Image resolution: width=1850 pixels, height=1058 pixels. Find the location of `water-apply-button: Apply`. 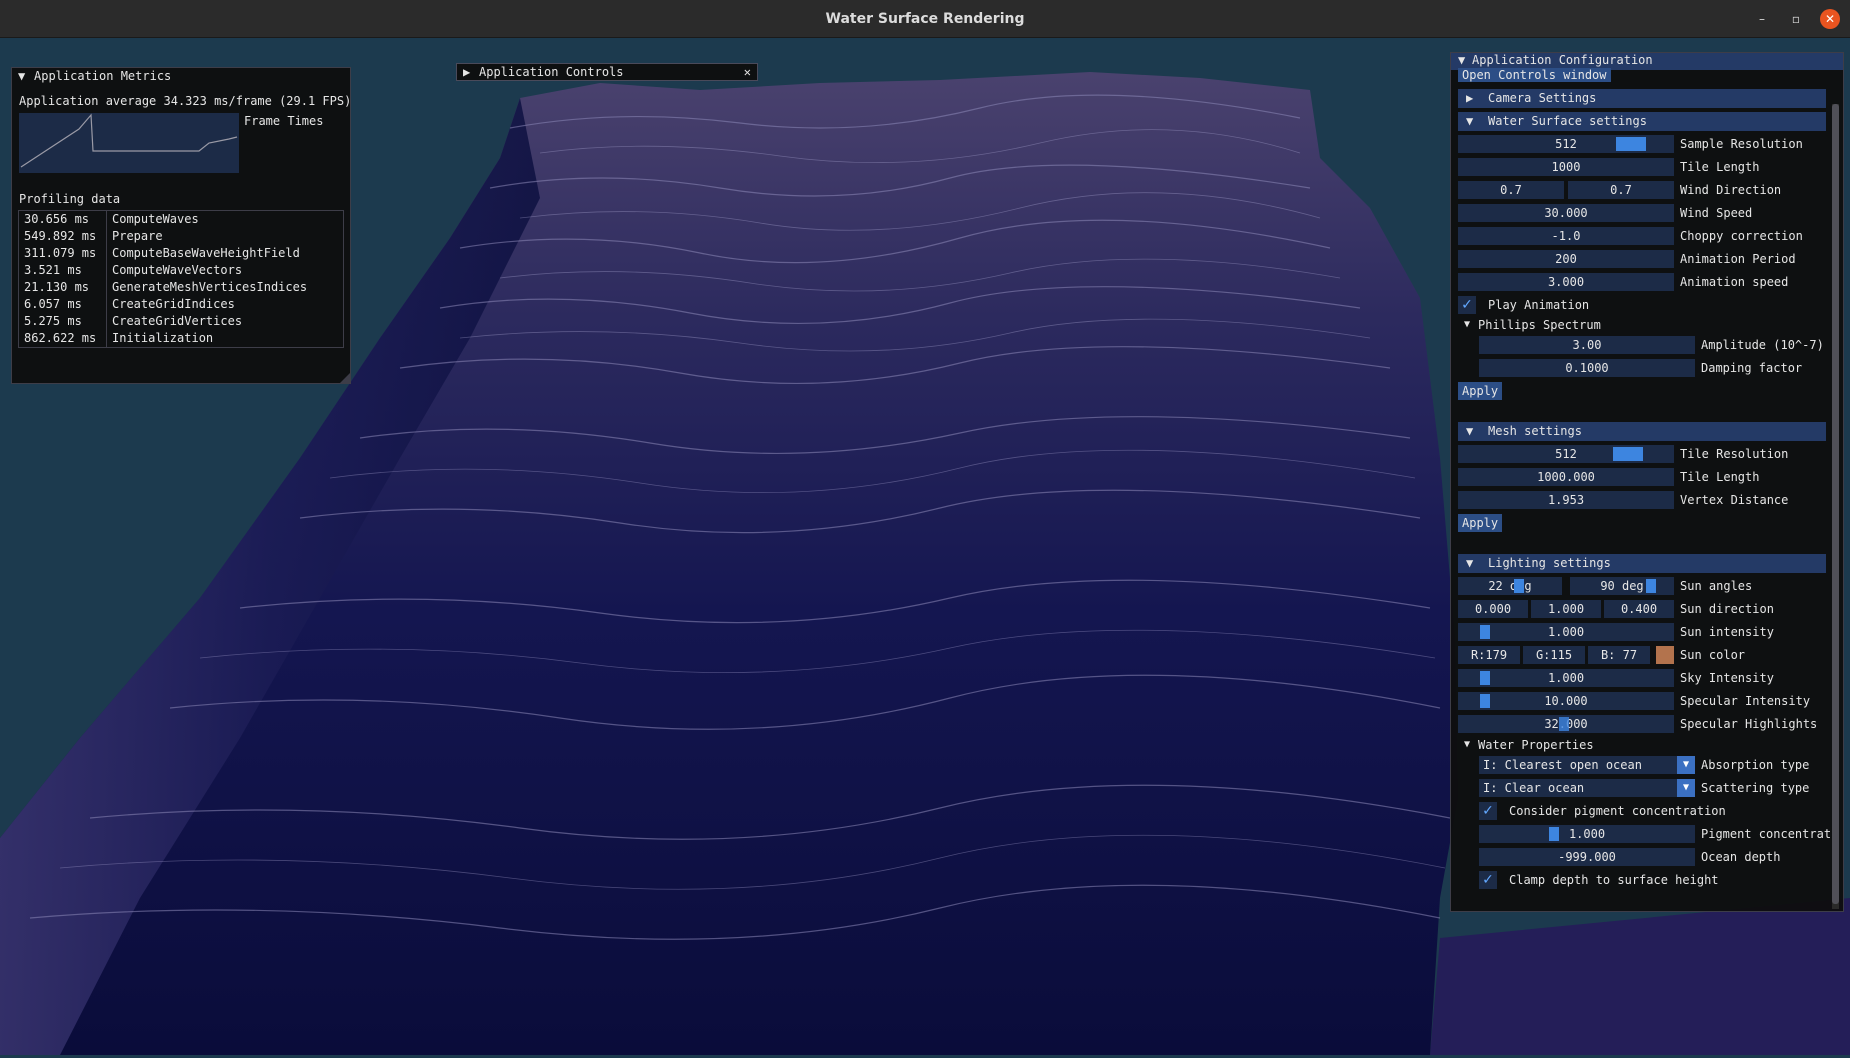

water-apply-button: Apply is located at coordinates (1480, 391).